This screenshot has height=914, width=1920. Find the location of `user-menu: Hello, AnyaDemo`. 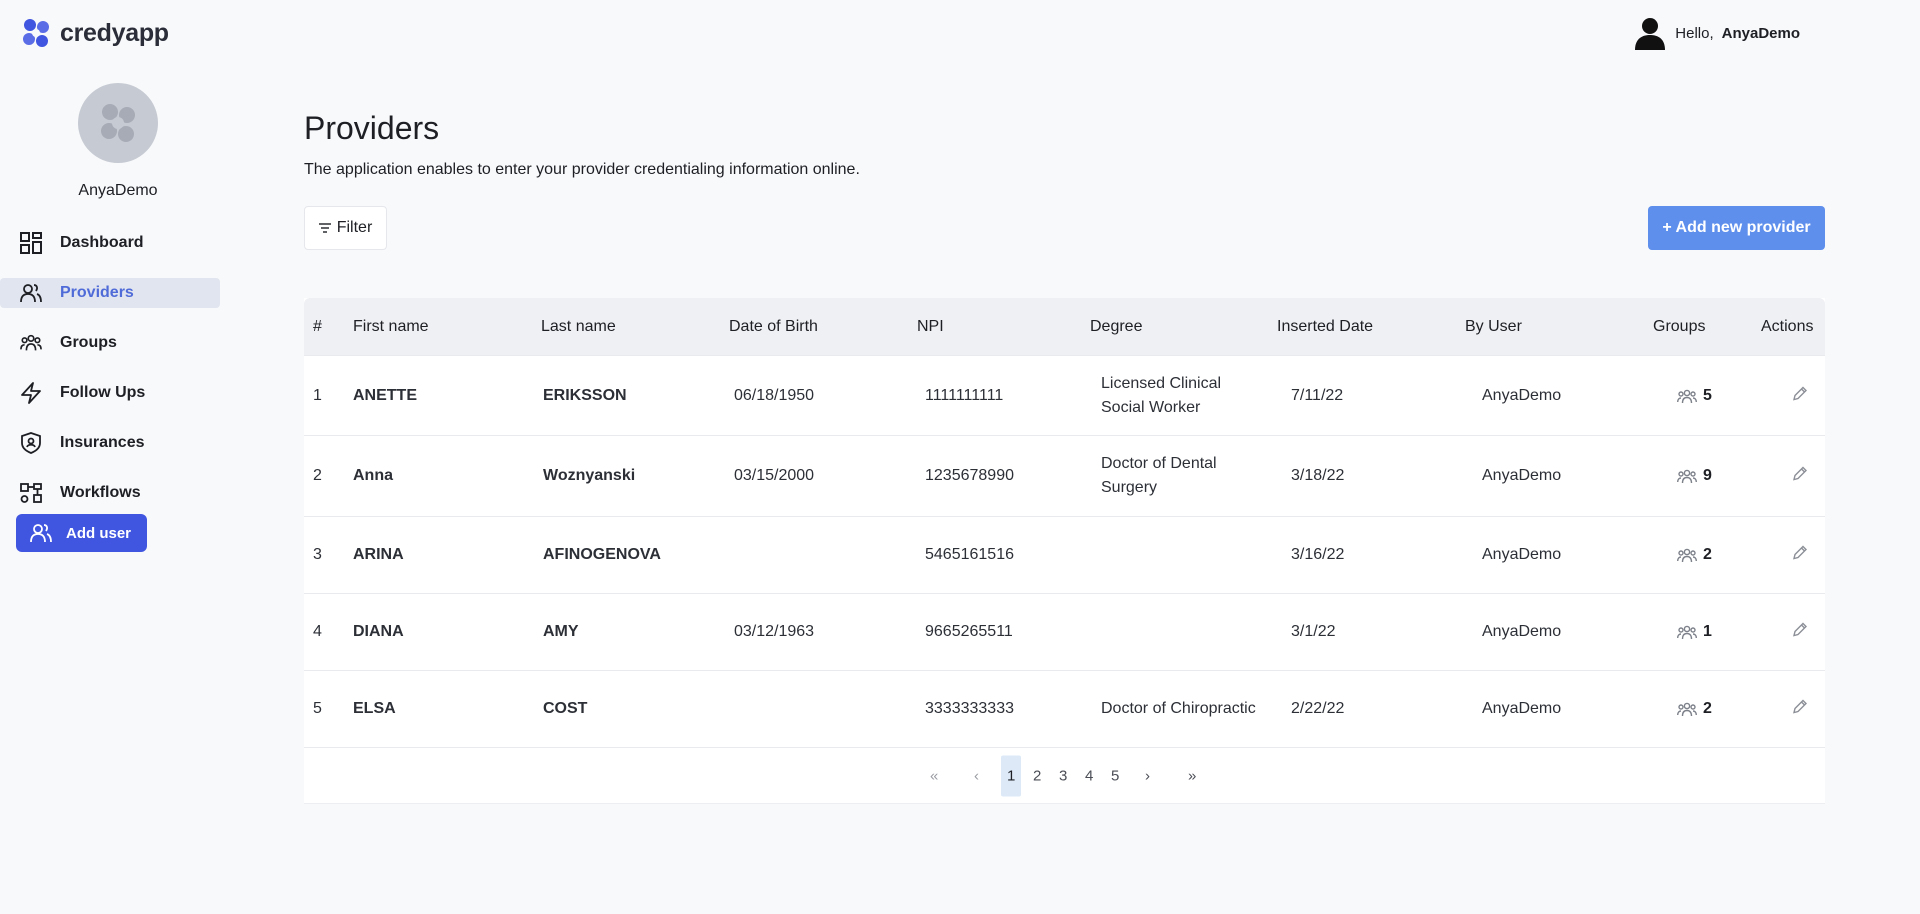

user-menu: Hello, AnyaDemo is located at coordinates (1716, 33).